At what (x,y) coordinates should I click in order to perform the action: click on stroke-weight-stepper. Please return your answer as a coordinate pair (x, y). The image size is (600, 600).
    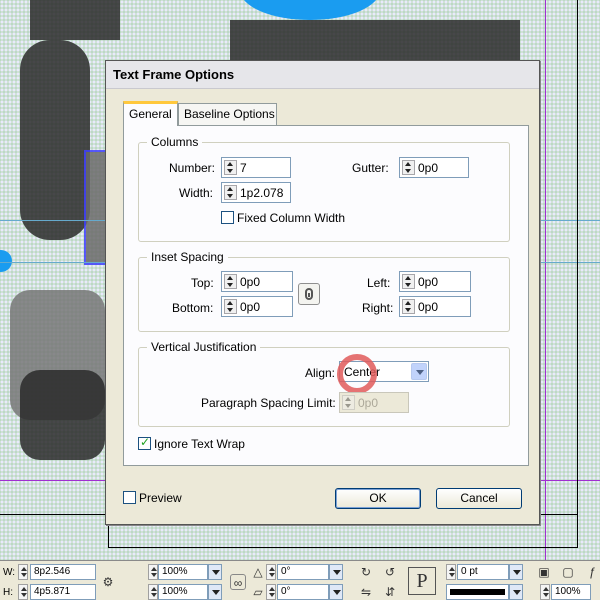
    Looking at the image, I should click on (451, 572).